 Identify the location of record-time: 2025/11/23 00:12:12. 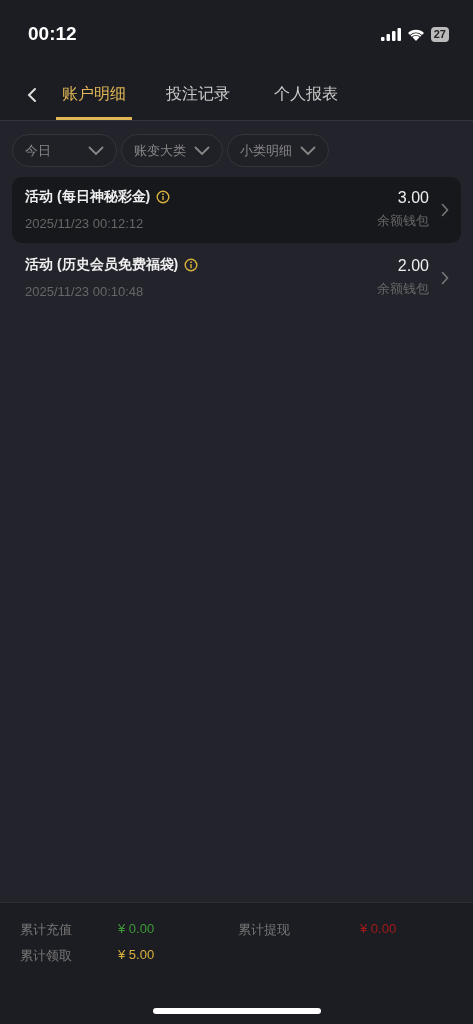
(85, 223).